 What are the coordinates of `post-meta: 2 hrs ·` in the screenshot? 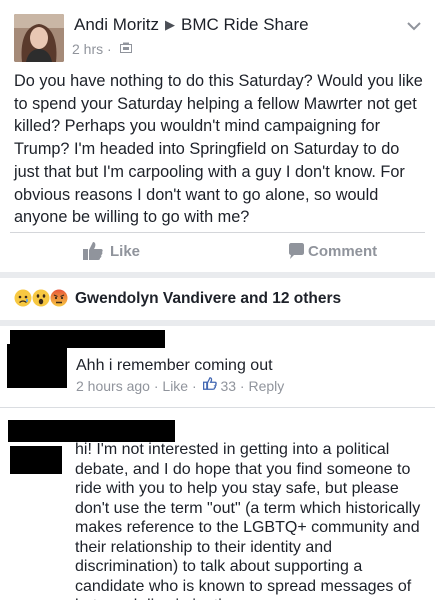 It's located at (102, 49).